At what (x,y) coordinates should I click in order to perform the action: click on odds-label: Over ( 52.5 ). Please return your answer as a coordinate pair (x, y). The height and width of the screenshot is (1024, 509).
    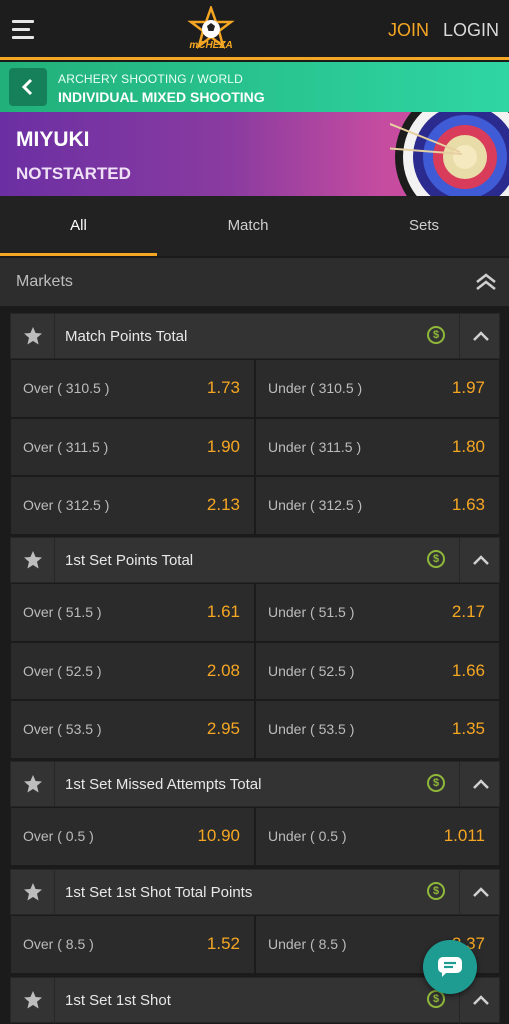
    Looking at the image, I should click on (62, 670).